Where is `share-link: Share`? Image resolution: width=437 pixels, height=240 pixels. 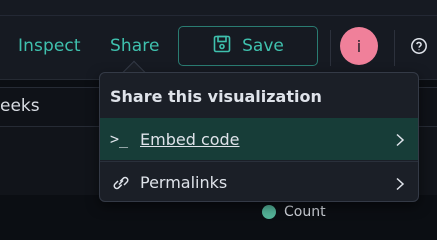
share-link: Share is located at coordinates (135, 46).